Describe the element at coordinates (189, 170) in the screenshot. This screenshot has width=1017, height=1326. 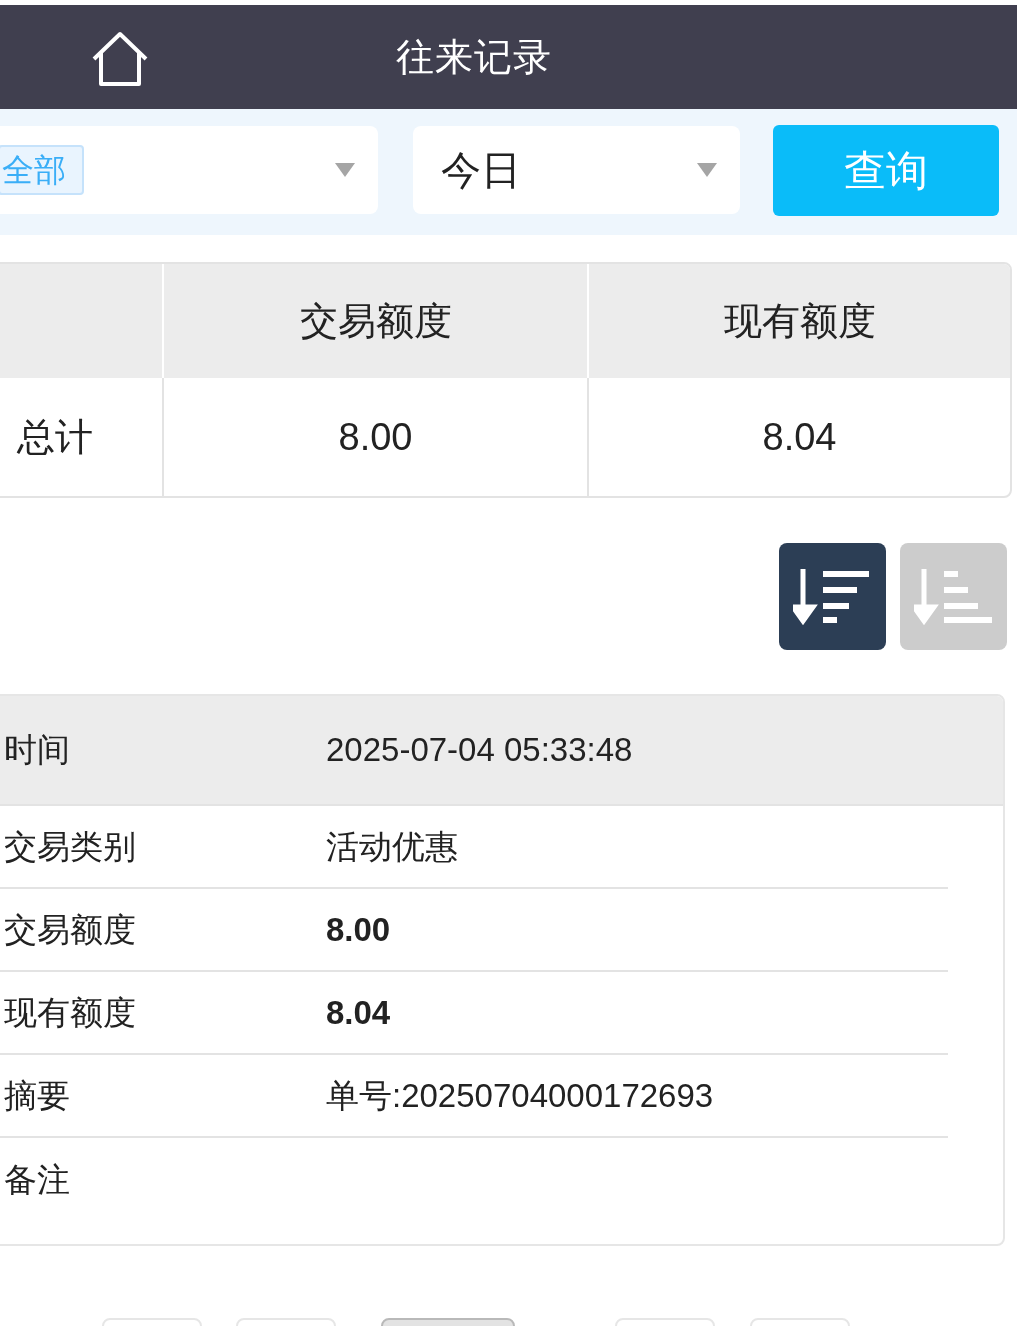
I see `category-select: 全部` at that location.